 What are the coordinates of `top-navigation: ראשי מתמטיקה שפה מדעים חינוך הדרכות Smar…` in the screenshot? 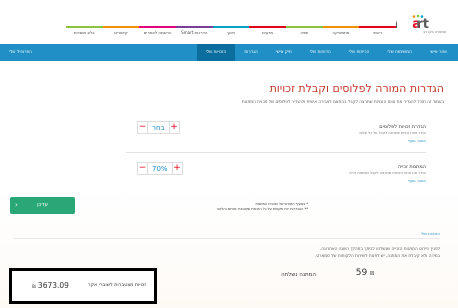 It's located at (230, 32).